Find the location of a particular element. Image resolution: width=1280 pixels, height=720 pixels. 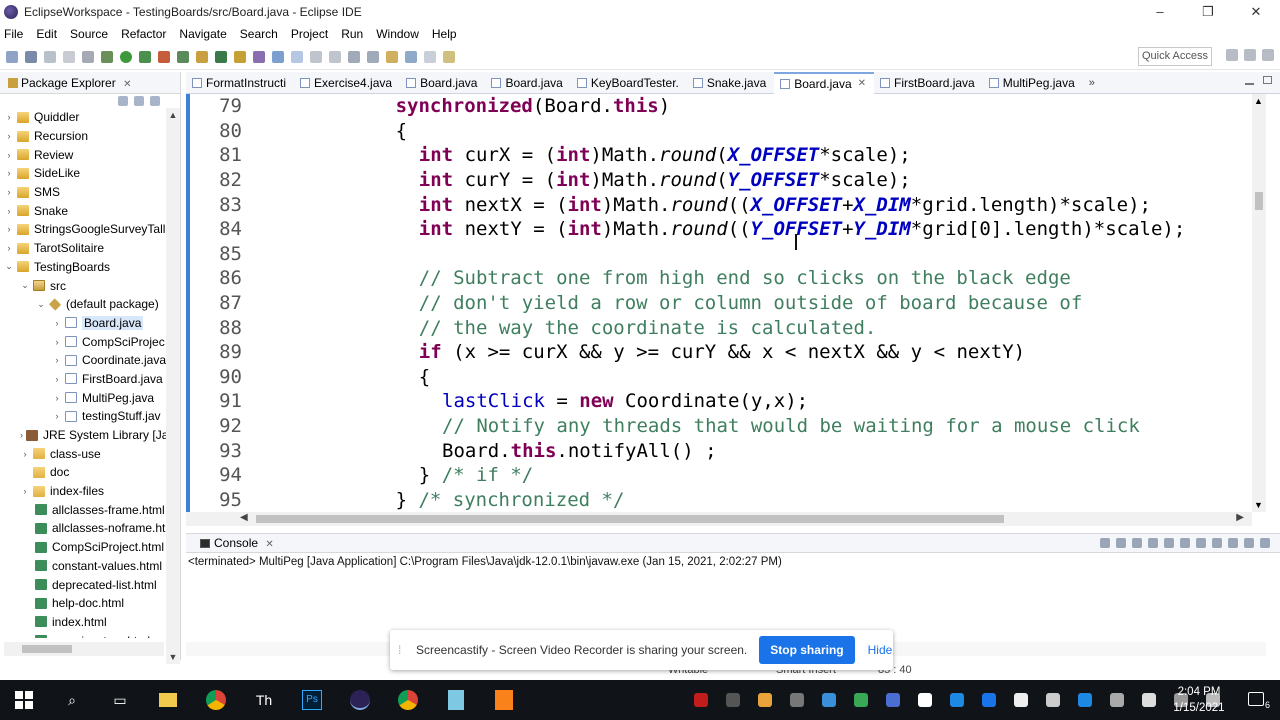

run-icon is located at coordinates (126, 56).